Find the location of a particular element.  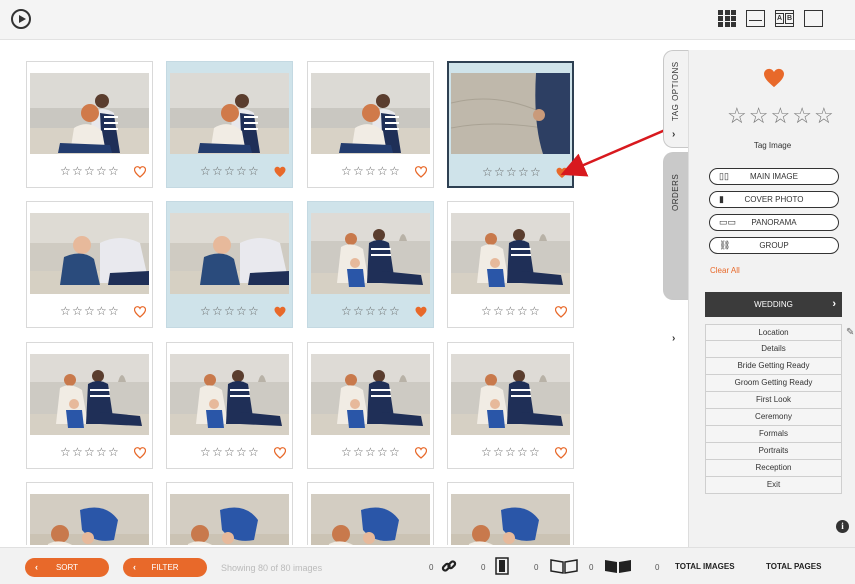

main-image-button: ▯▯ MAIN IMAGE is located at coordinates (774, 176).